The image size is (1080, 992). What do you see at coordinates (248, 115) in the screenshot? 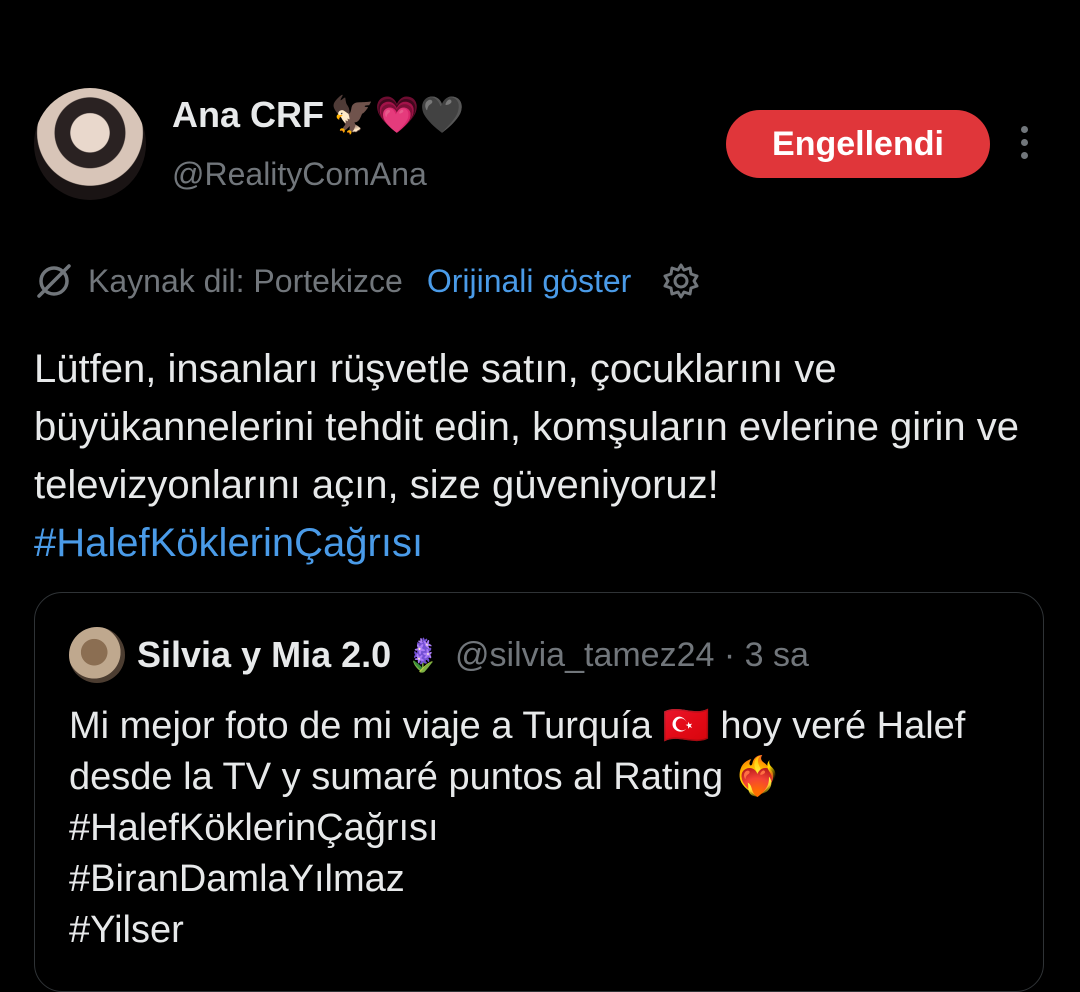
I see `author-display-name: Ana CRF` at bounding box center [248, 115].